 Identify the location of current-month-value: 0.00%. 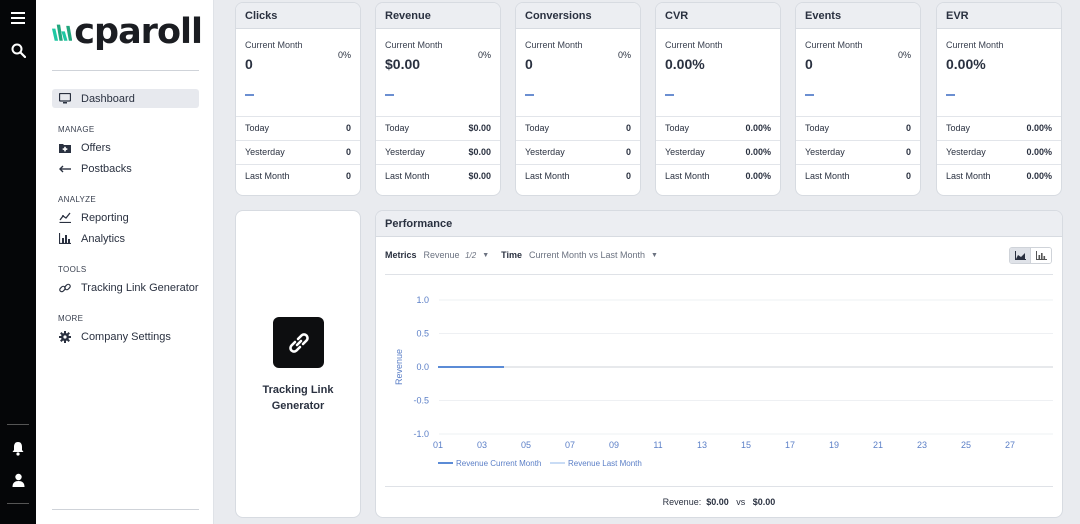
(966, 64).